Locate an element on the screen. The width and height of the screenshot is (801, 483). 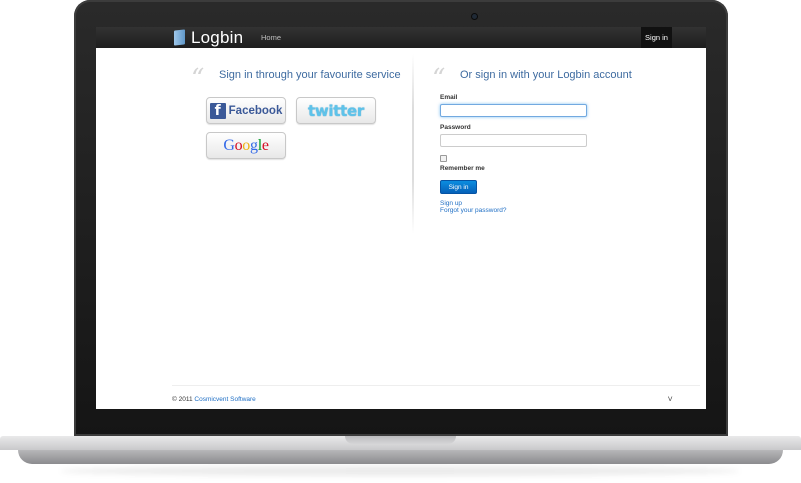
google-button: Google is located at coordinates (246, 145).